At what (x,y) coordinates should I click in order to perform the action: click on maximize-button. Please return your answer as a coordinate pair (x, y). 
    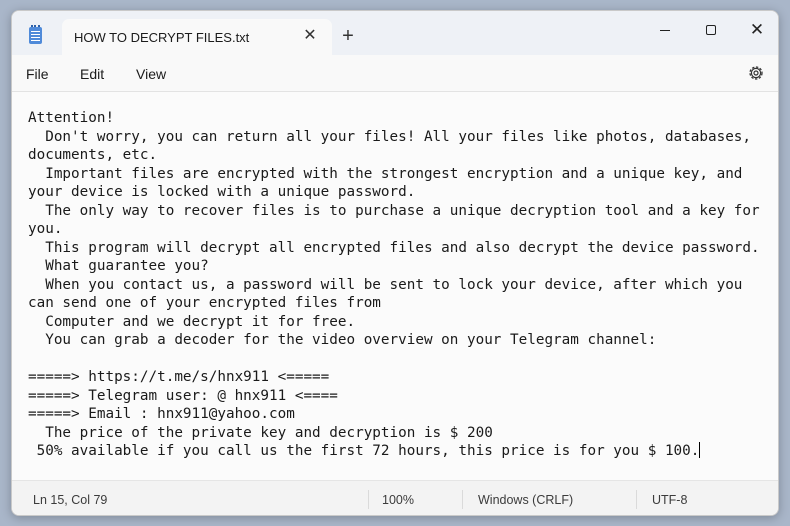
    Looking at the image, I should click on (711, 30).